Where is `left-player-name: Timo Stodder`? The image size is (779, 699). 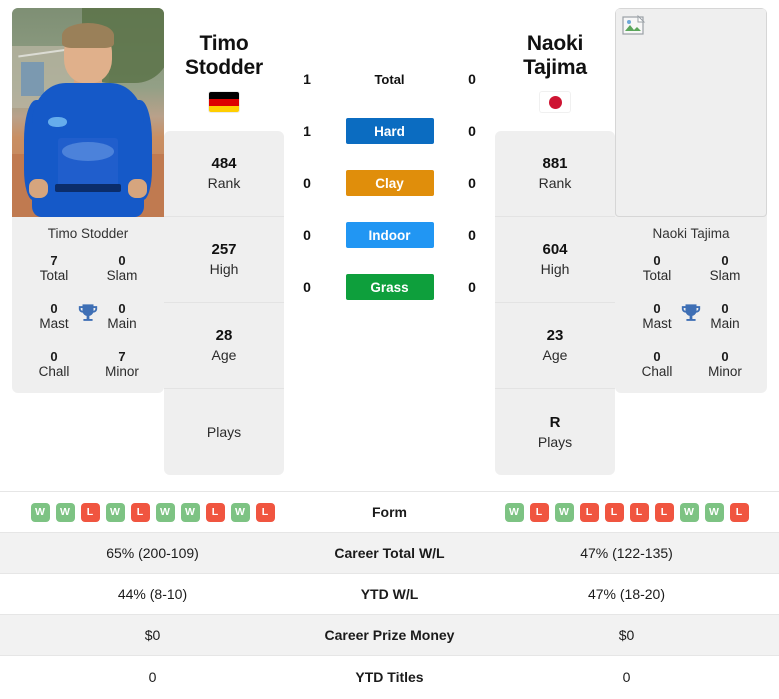 left-player-name: Timo Stodder is located at coordinates (224, 55).